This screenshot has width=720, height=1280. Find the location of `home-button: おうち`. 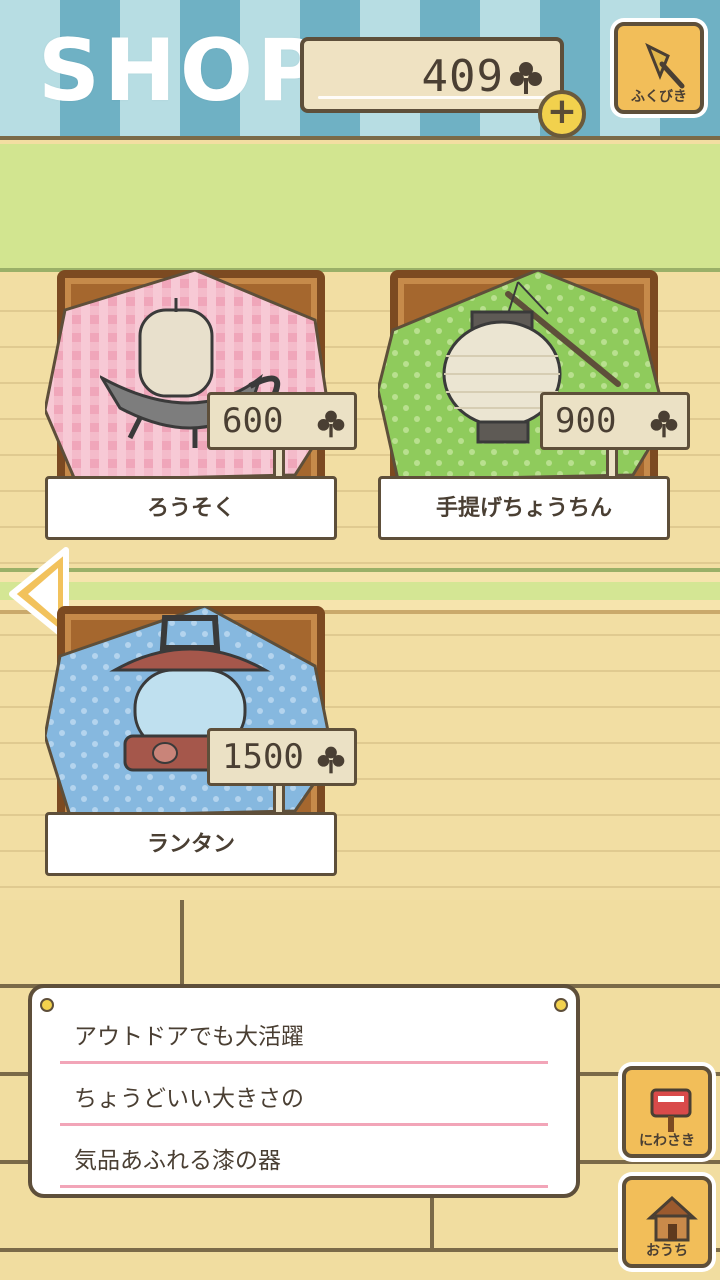

home-button: おうち is located at coordinates (667, 1222).